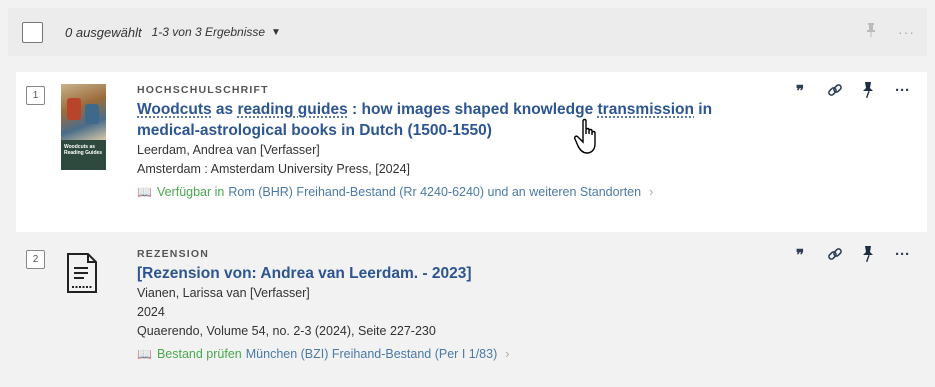  What do you see at coordinates (32, 32) in the screenshot?
I see `select-all-checkbox` at bounding box center [32, 32].